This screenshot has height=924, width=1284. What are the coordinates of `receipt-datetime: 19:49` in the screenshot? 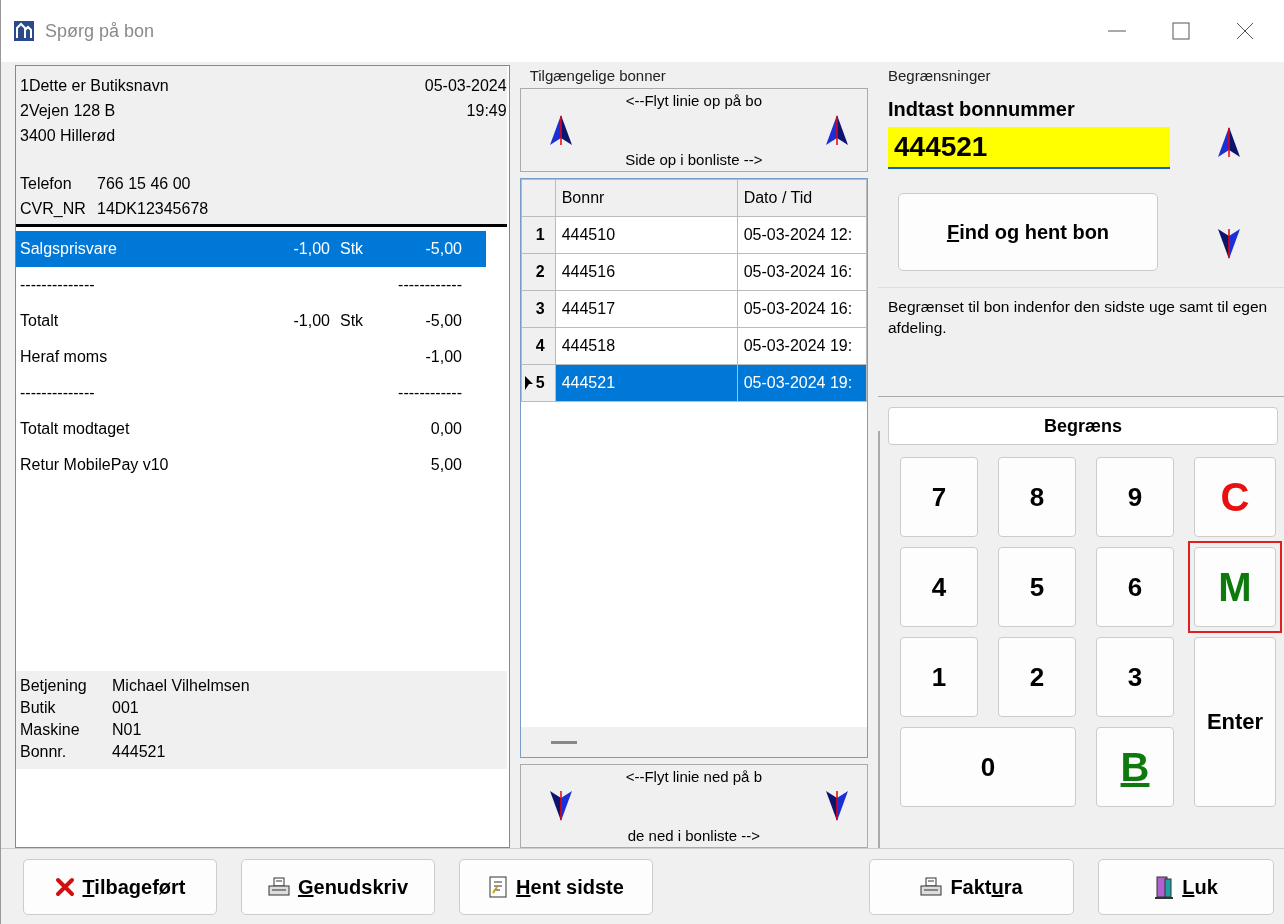 It's located at (486, 111).